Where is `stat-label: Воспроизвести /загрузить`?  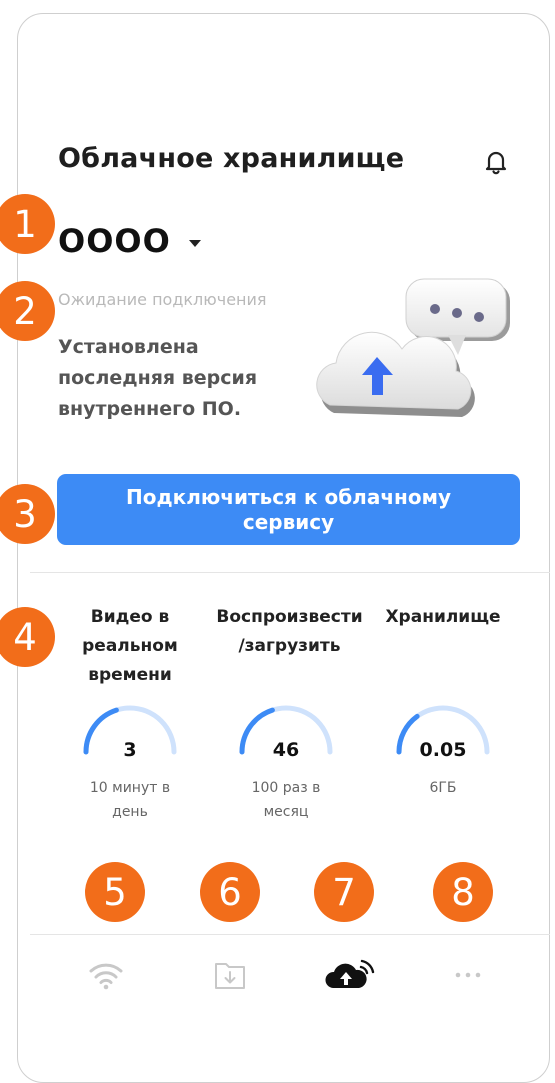
stat-label: Воспроизвести /загрузить is located at coordinates (289, 631).